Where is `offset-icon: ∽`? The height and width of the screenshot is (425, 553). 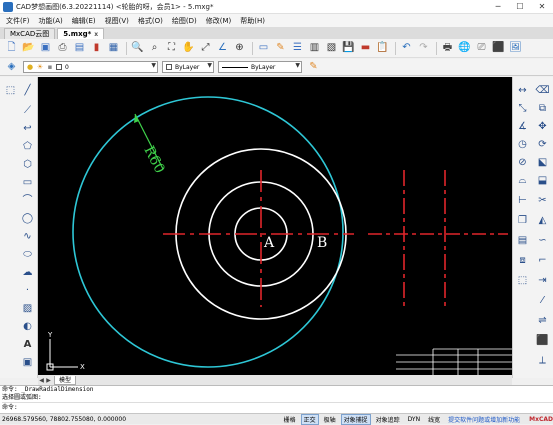
offset-icon: ∽ is located at coordinates (542, 240).